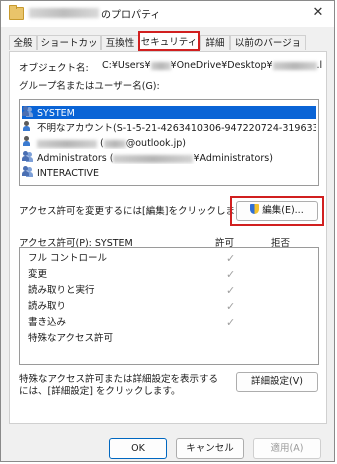 The image size is (337, 464). What do you see at coordinates (100, 391) in the screenshot?
I see `advanced-hint-line2: には、[詳細設定] をクリックします。` at bounding box center [100, 391].